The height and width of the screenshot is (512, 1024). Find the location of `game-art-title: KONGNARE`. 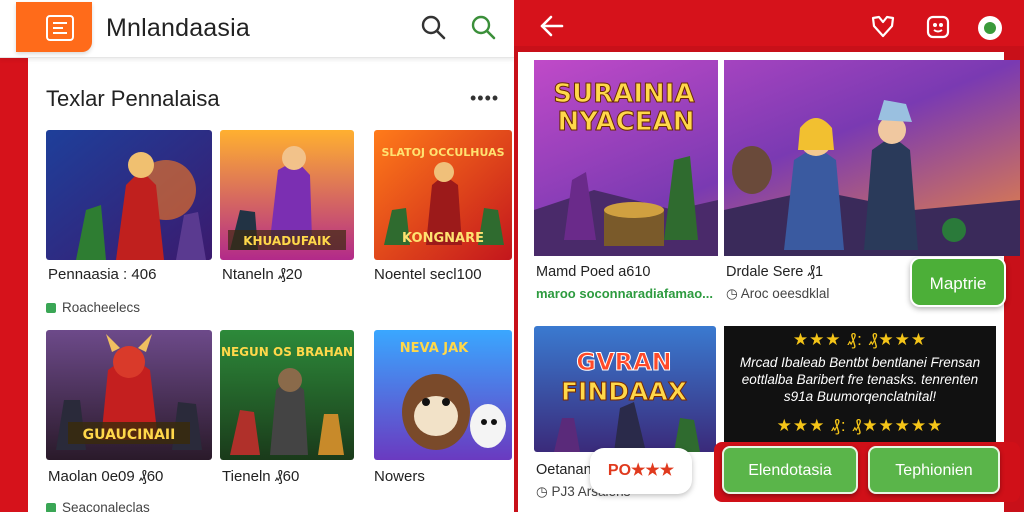

game-art-title: KONGNARE is located at coordinates (443, 238).